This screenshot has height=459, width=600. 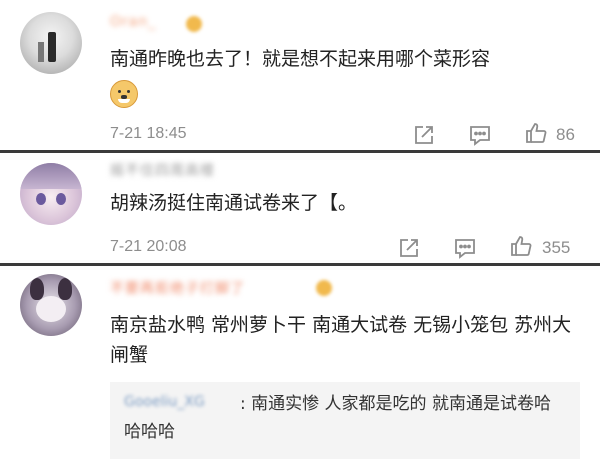 What do you see at coordinates (234, 203) in the screenshot?
I see `comment-text: 胡辣汤挺住南通试卷来了【。` at bounding box center [234, 203].